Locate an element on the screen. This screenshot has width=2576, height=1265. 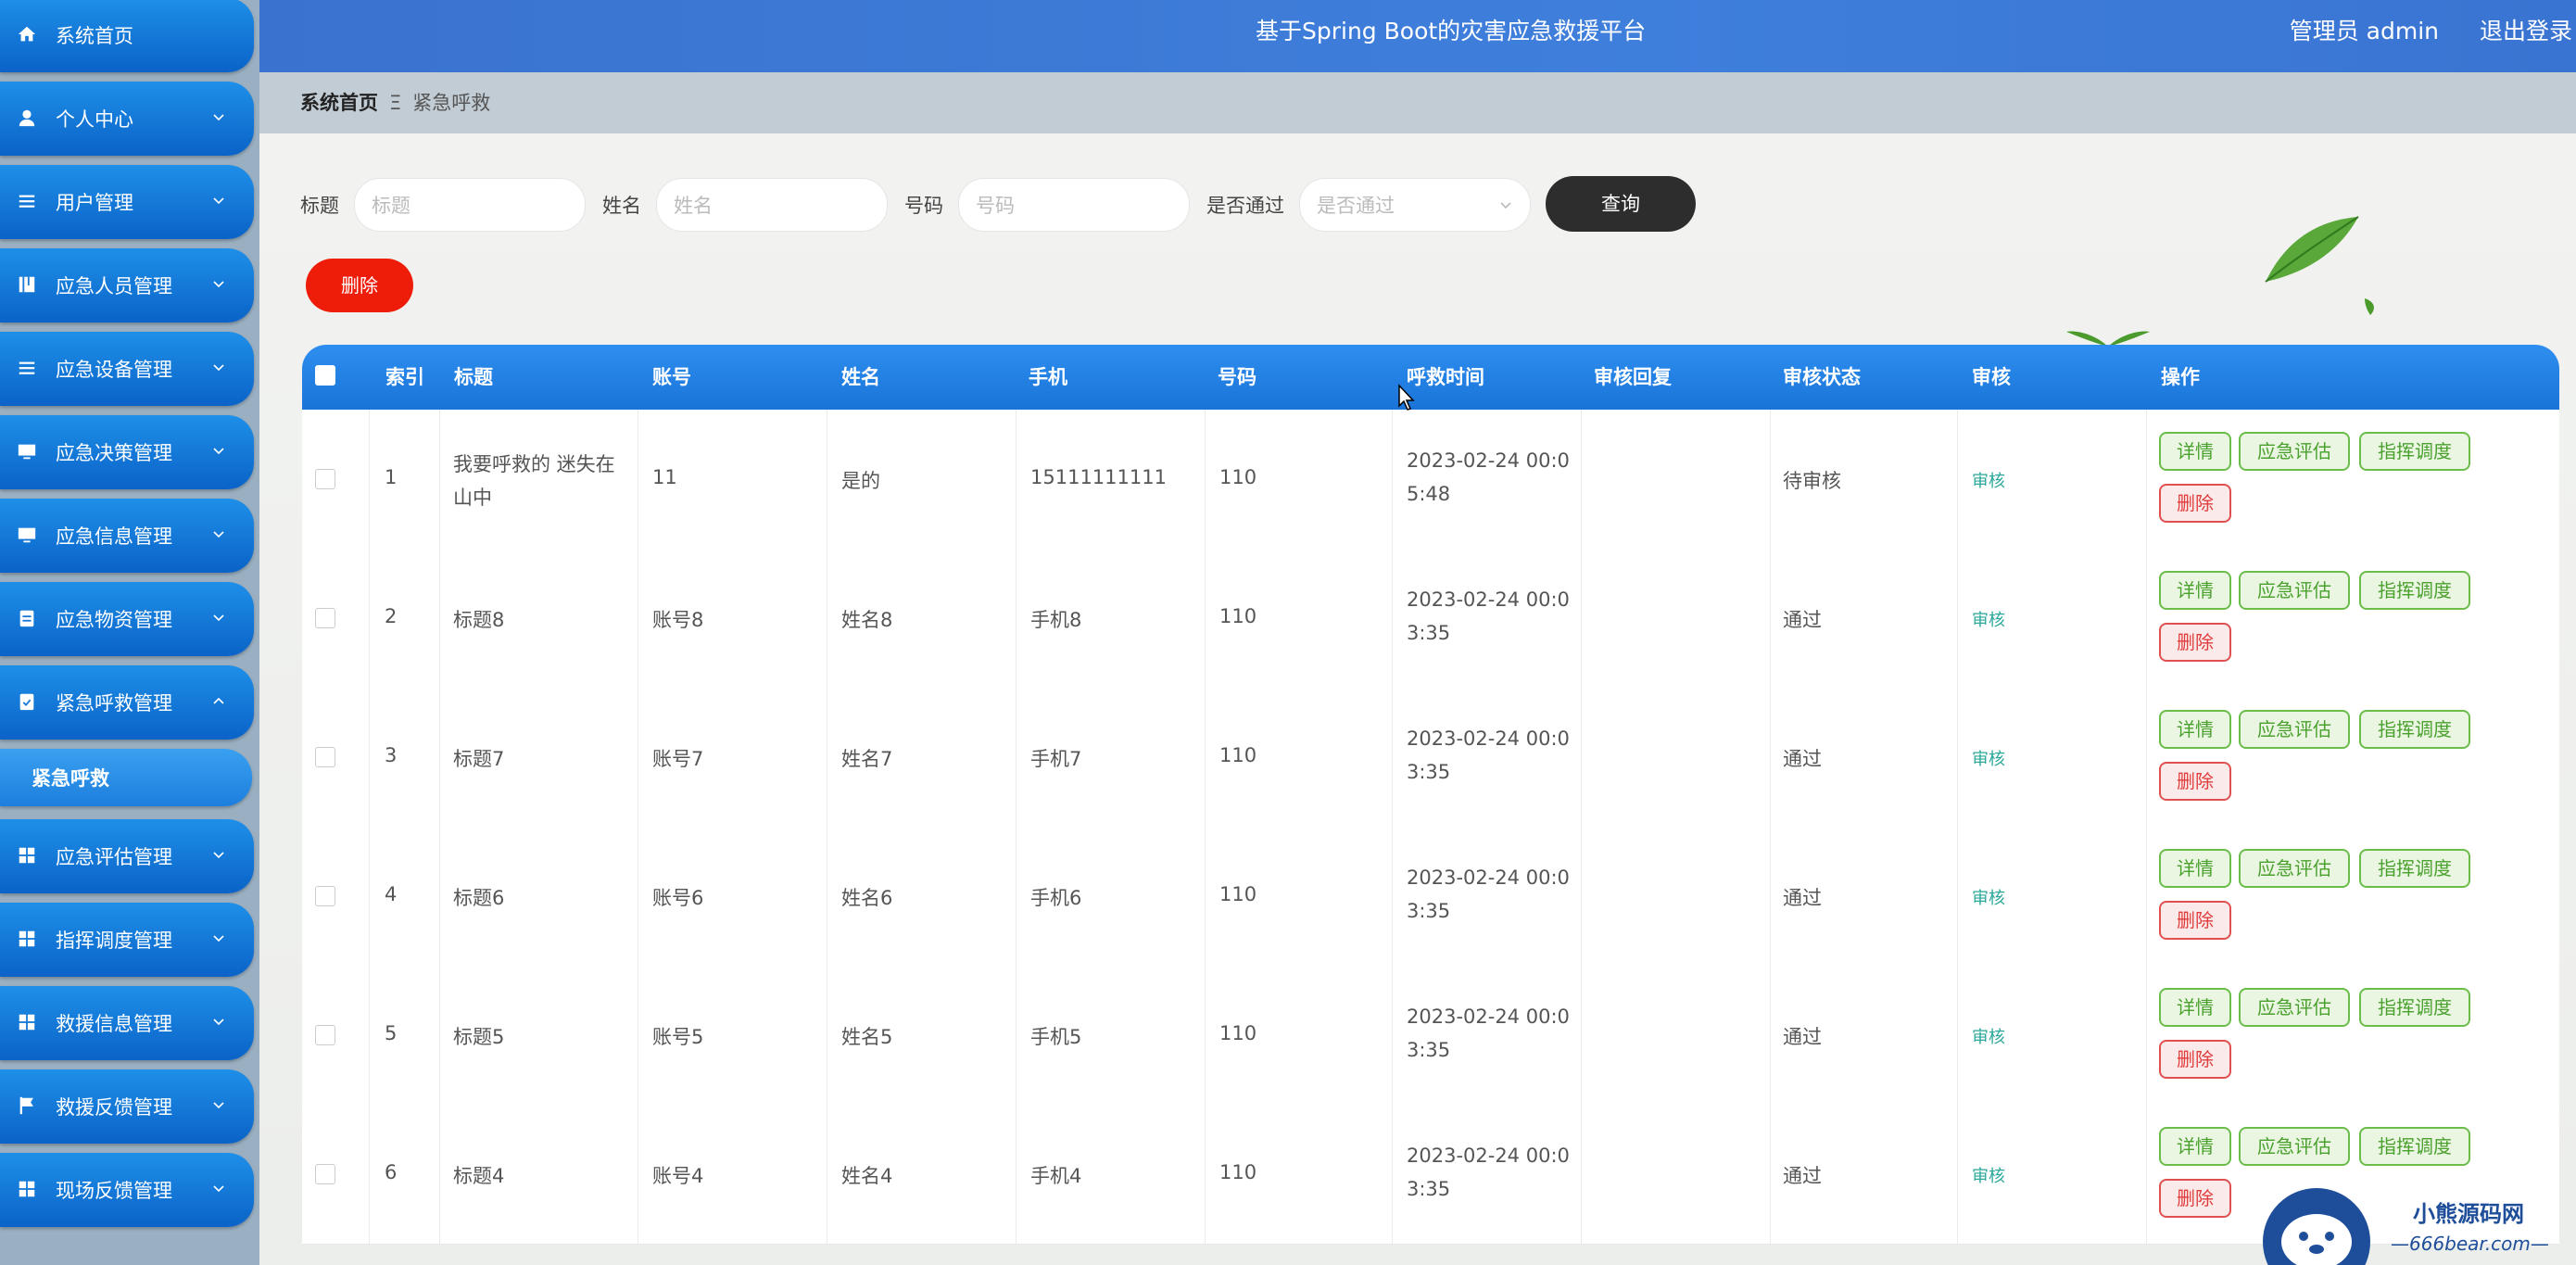
sidebar-item-equipment: 应急设备管理 is located at coordinates (127, 369).